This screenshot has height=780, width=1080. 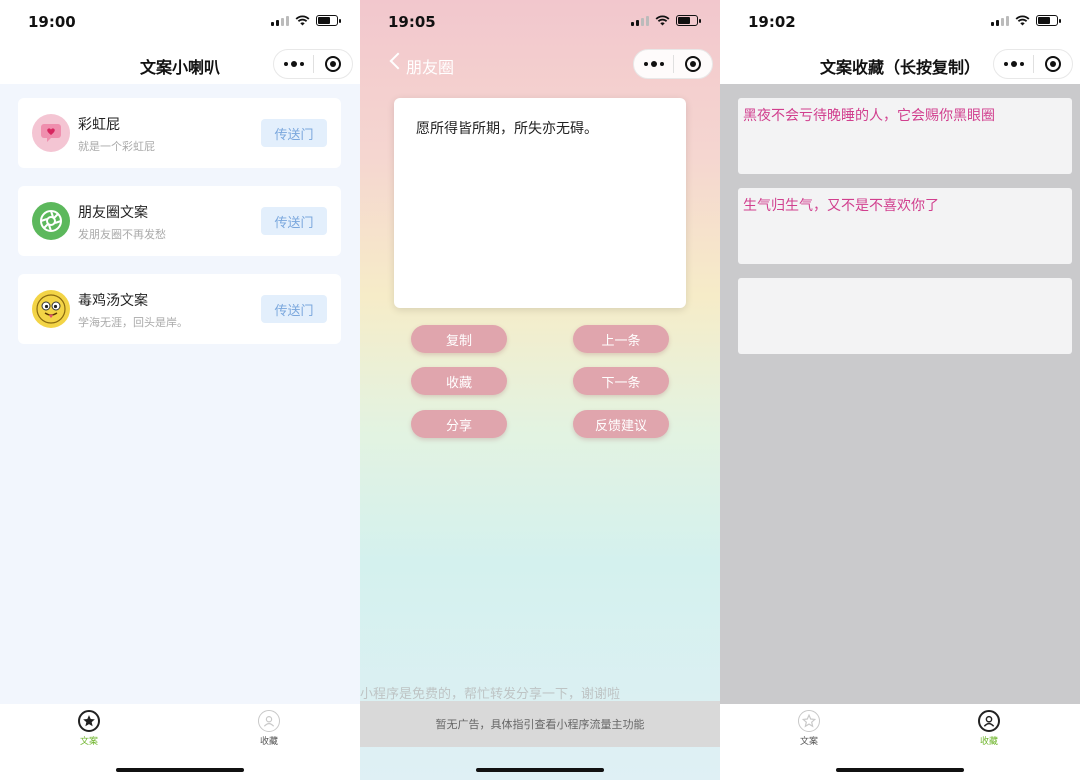 What do you see at coordinates (540, 203) in the screenshot?
I see `quote-card: 愿所得皆所期，所失亦无碍。` at bounding box center [540, 203].